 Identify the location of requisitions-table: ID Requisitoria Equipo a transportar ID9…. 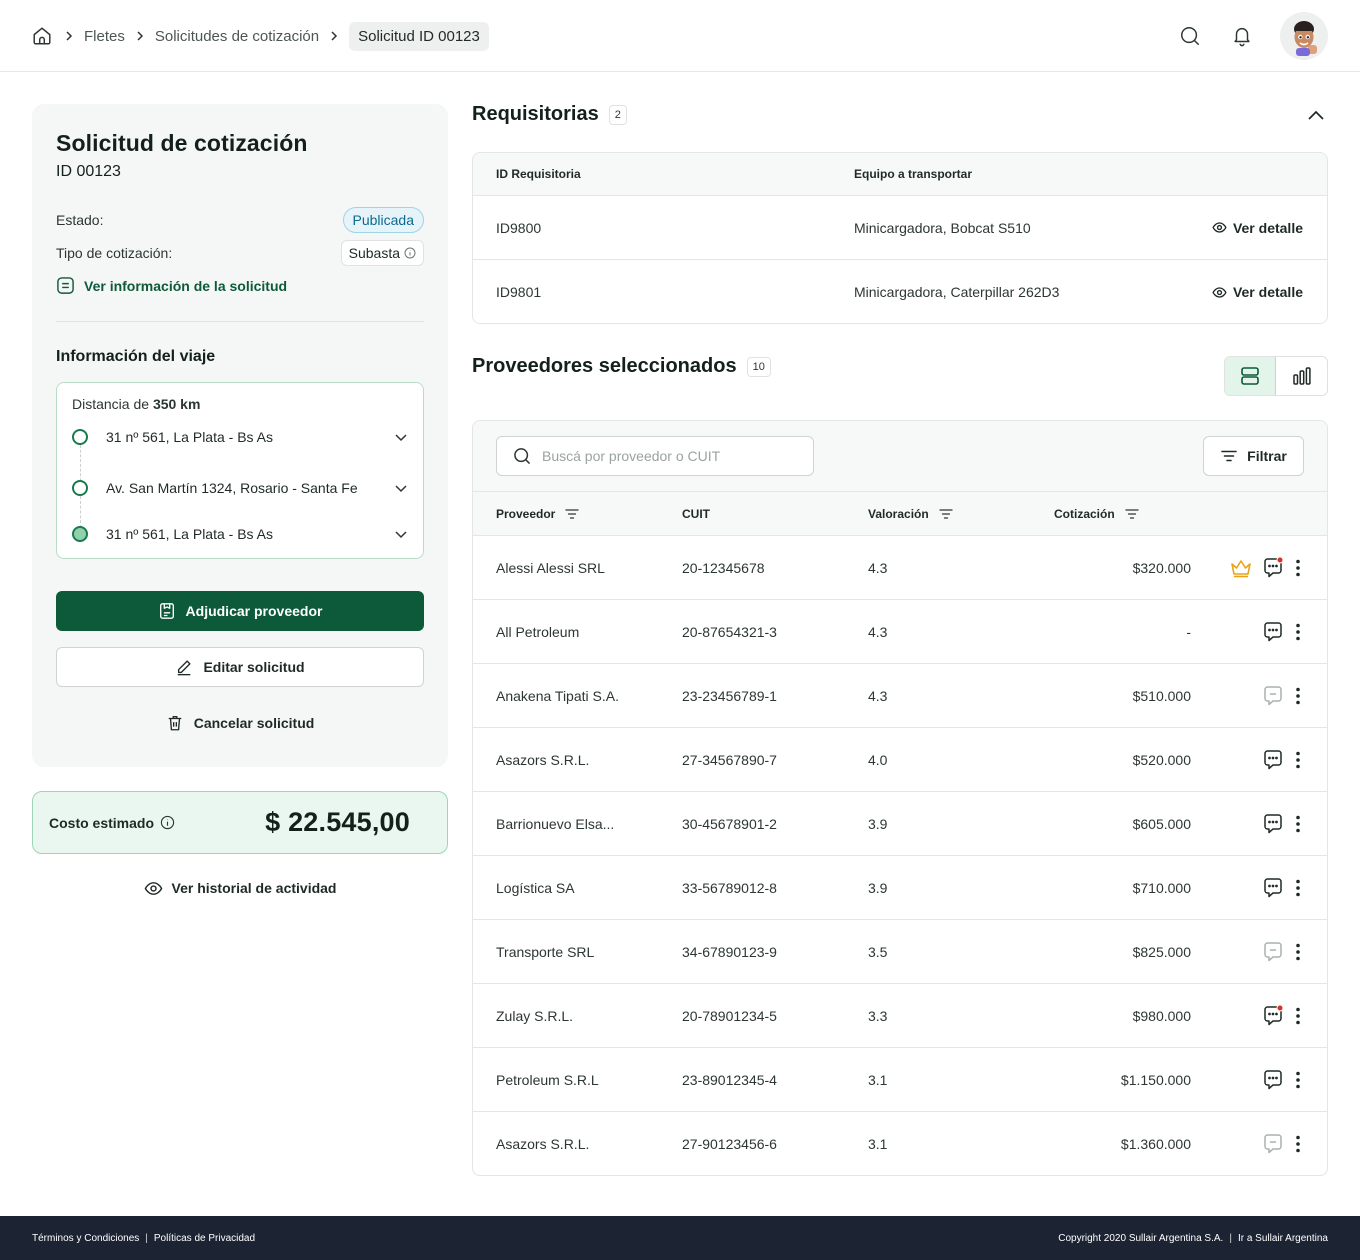
(900, 238).